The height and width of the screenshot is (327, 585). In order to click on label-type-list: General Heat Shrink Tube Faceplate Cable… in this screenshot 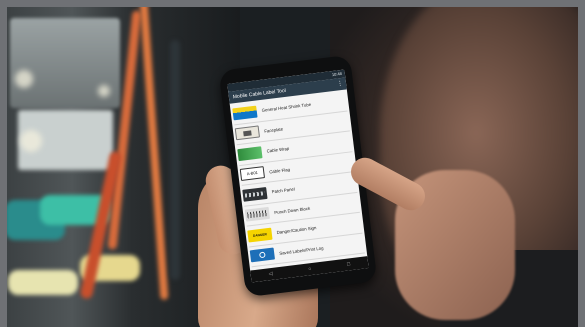, I will do `click(298, 178)`.